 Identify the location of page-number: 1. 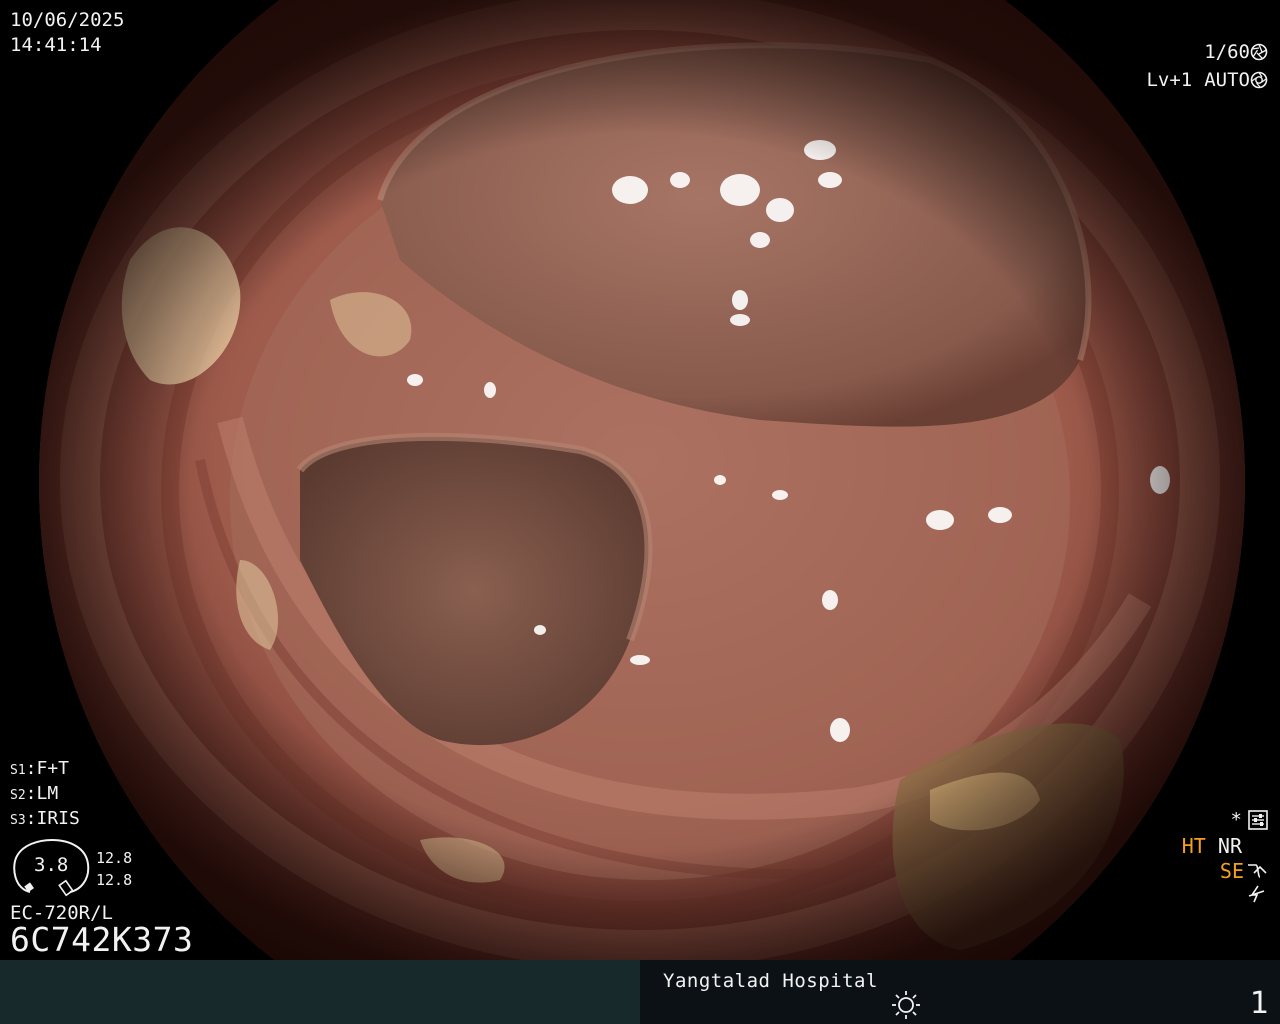
(1260, 1003).